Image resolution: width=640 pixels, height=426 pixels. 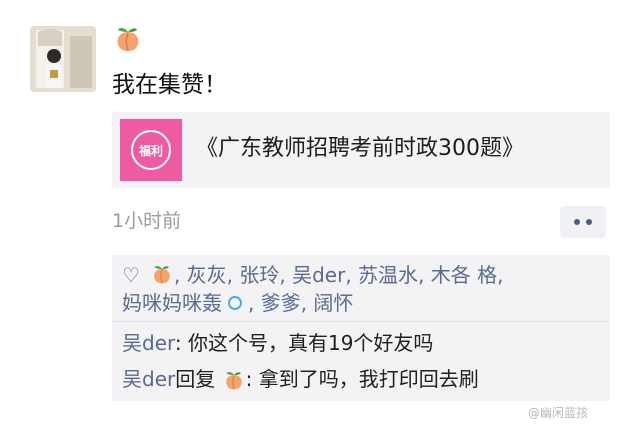 I want to click on avatar, so click(x=63, y=59).